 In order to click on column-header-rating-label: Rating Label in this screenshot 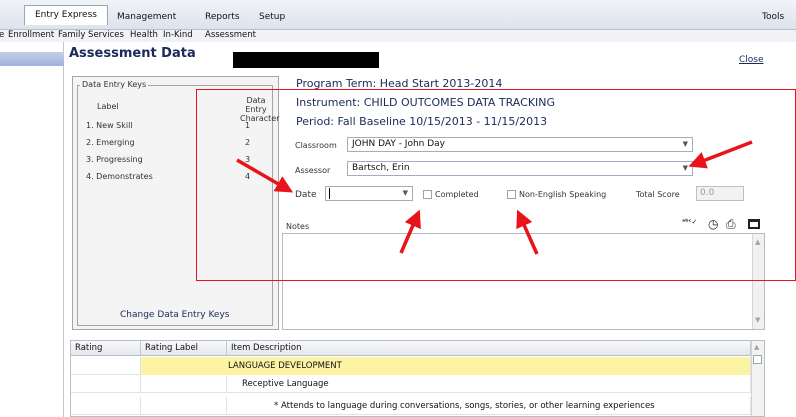, I will do `click(184, 348)`.